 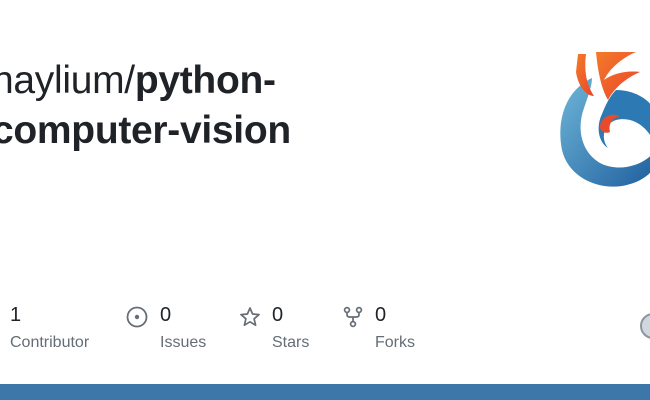 What do you see at coordinates (353, 317) in the screenshot?
I see `repo-forked-icon` at bounding box center [353, 317].